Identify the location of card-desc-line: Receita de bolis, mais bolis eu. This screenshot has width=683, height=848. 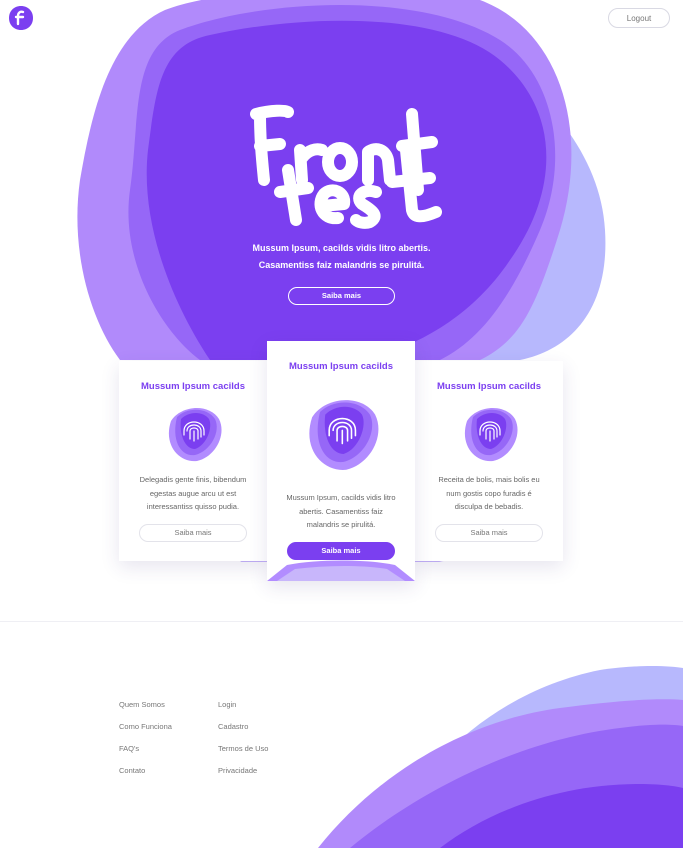
(489, 479).